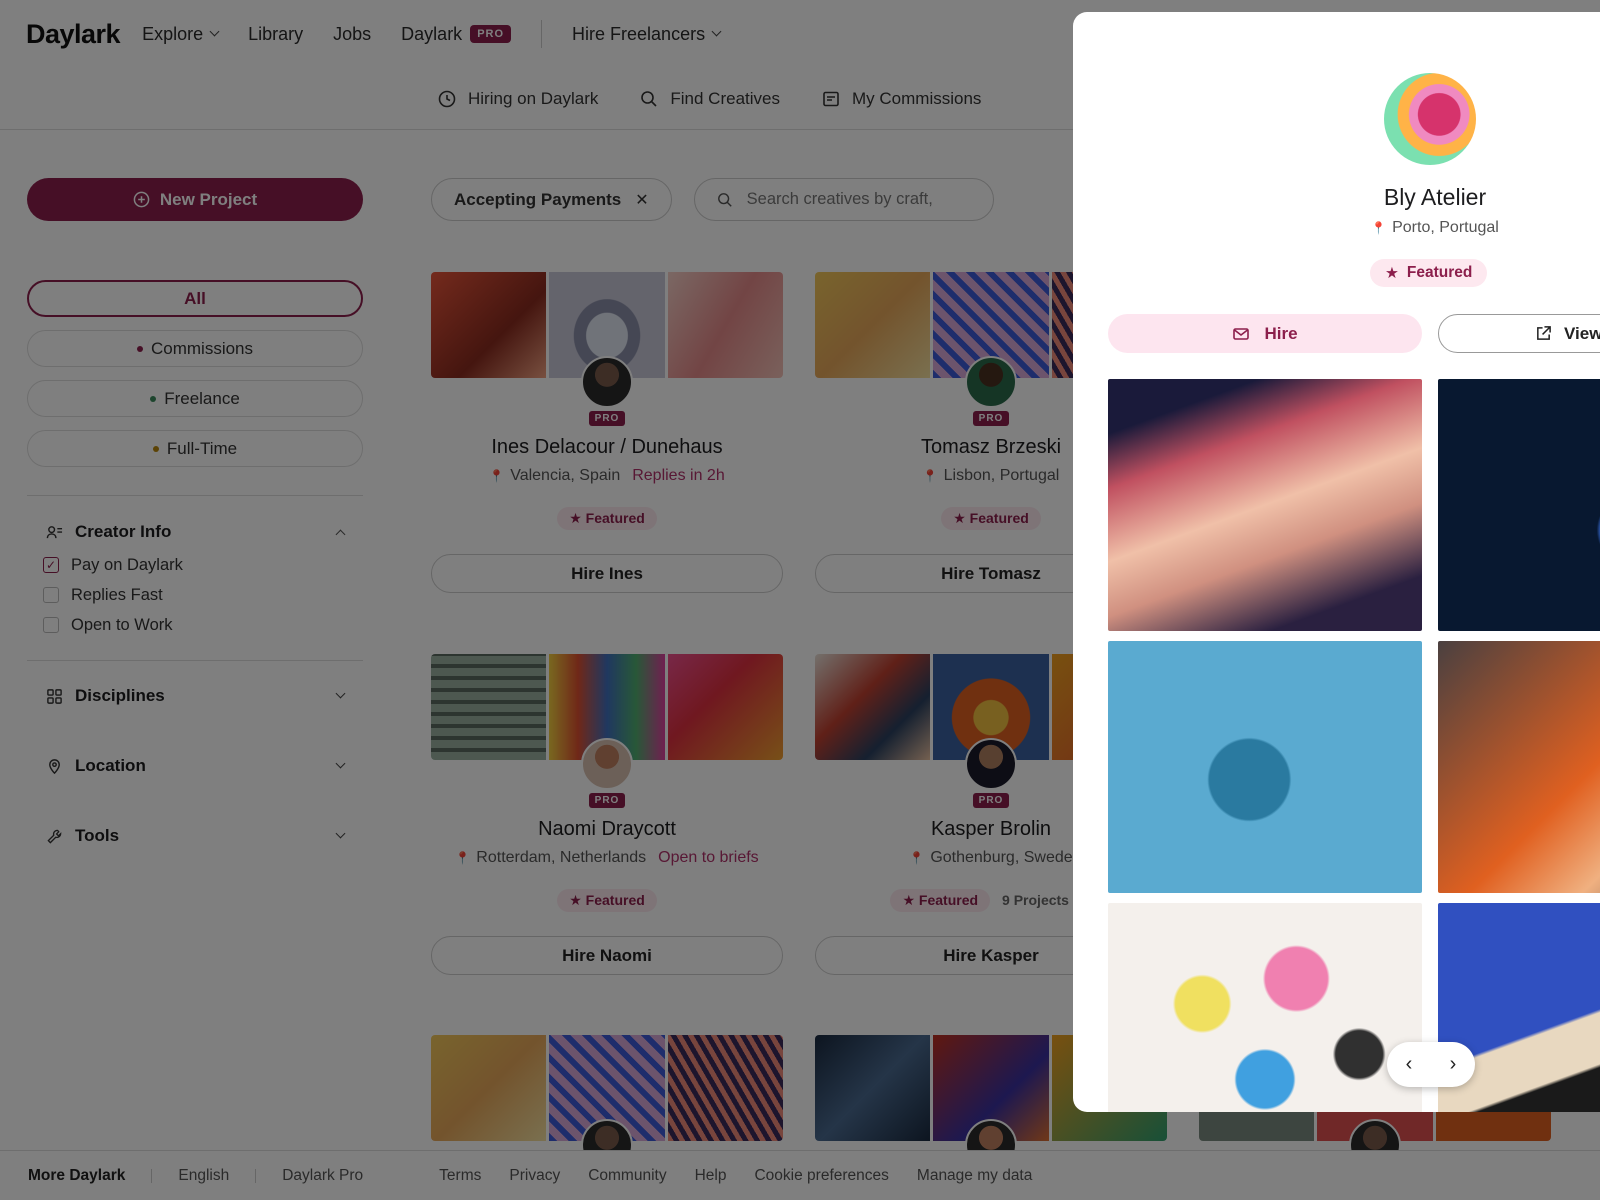  Describe the element at coordinates (1582, 333) in the screenshot. I see `view-label: View` at that location.